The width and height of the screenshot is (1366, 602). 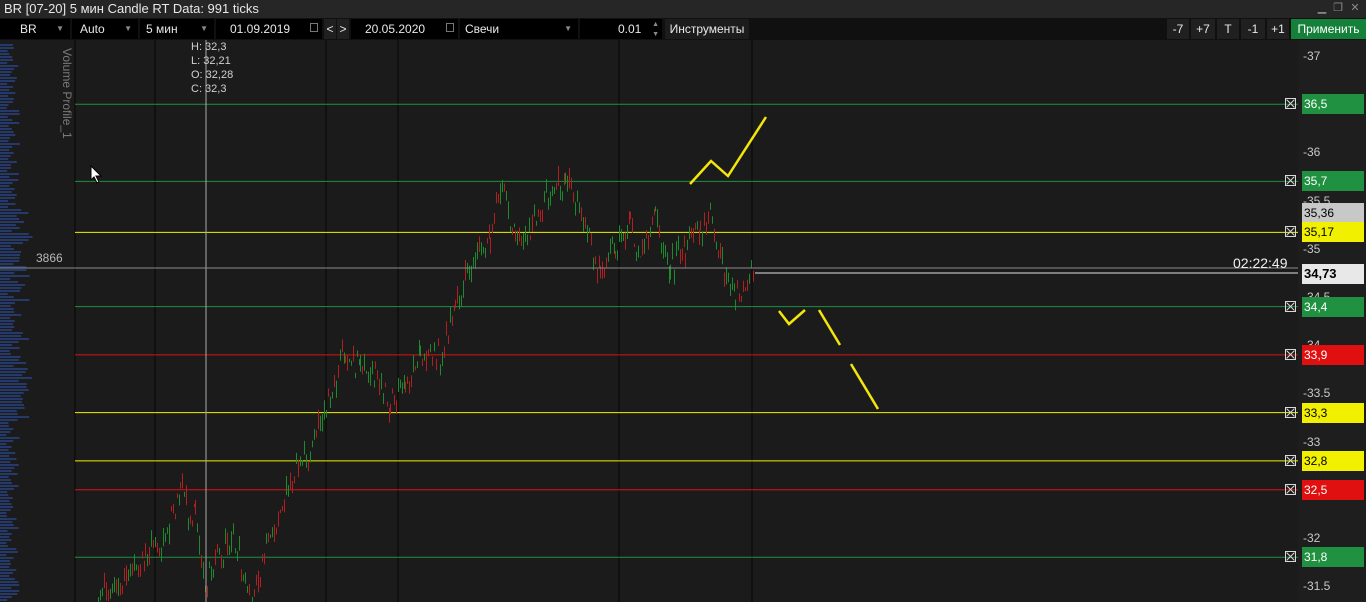 I want to click on timeframe-select: 5 мин ▼, so click(x=177, y=29).